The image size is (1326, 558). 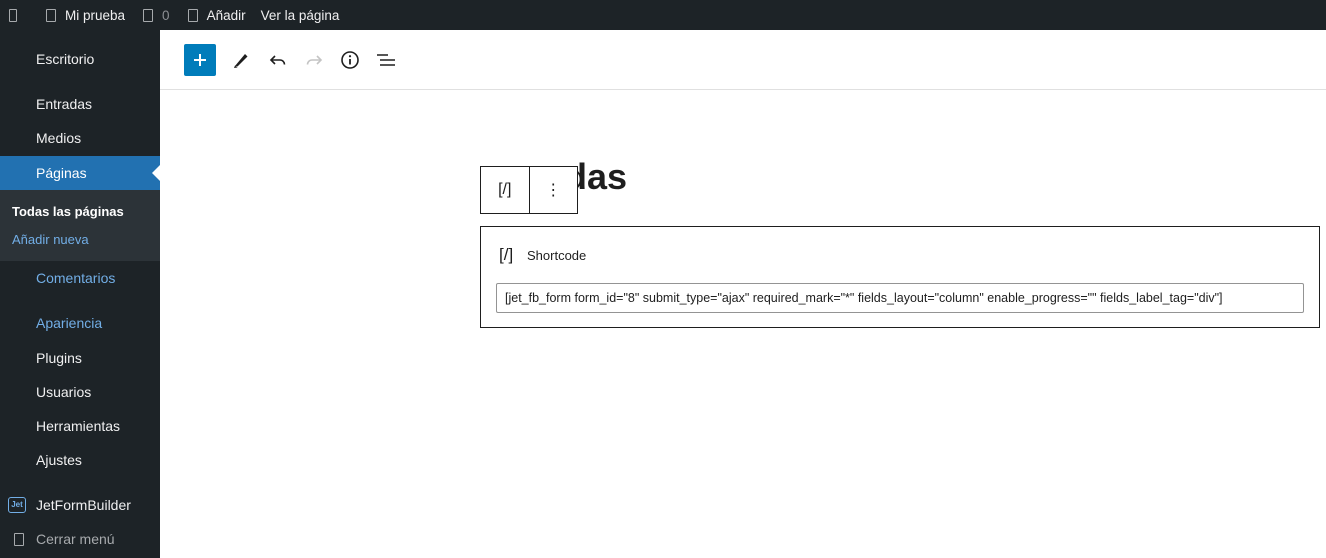 I want to click on sidebar-item-plugins: Plugins, so click(x=80, y=358).